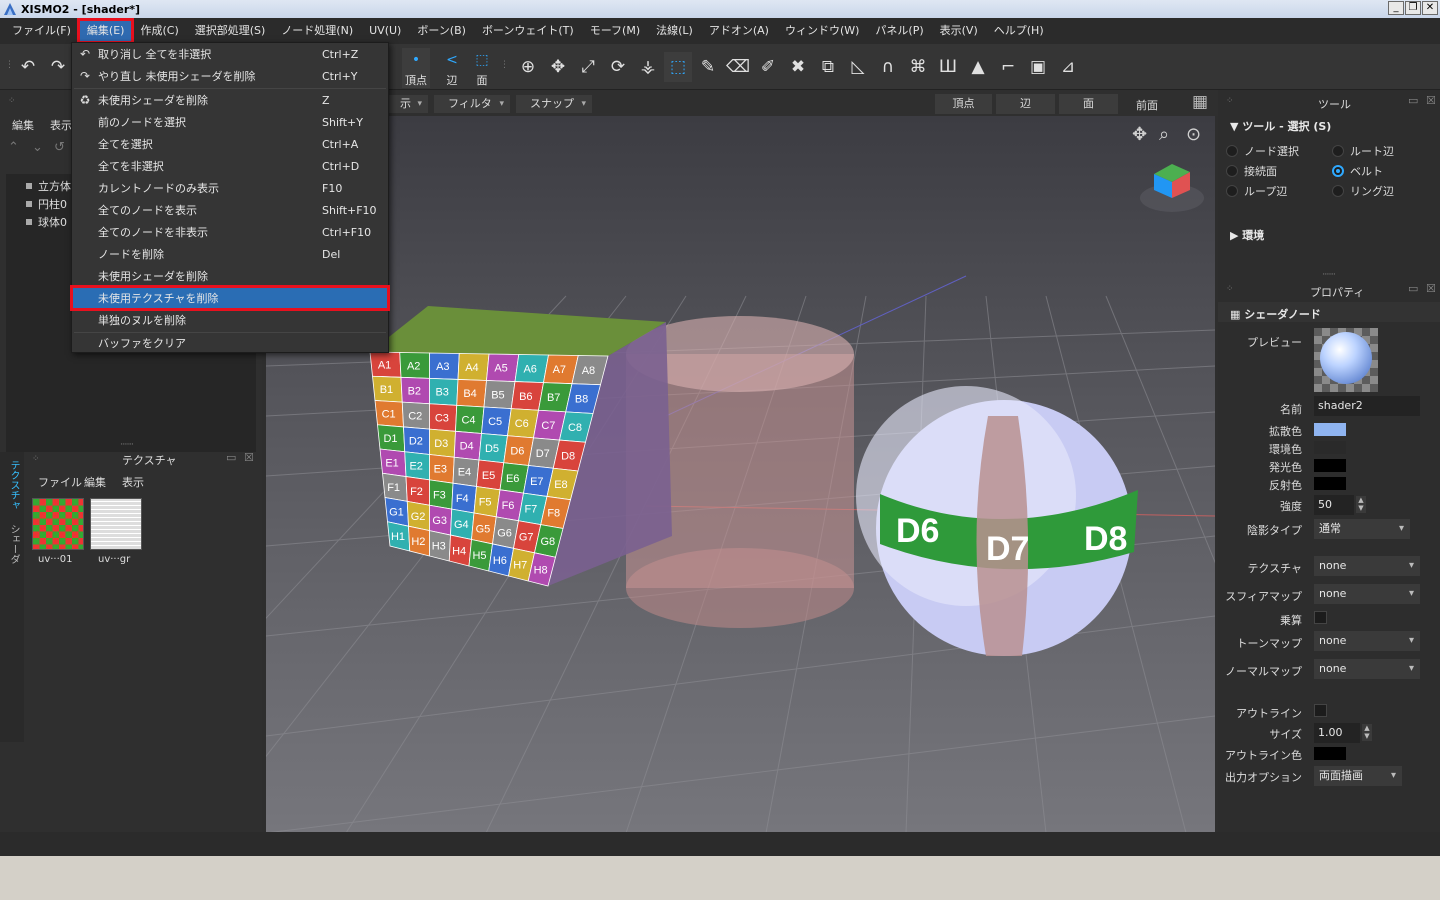 Image resolution: width=1440 pixels, height=900 pixels. What do you see at coordinates (1367, 594) in the screenshot?
I see `sphere-map-dropdown: none` at bounding box center [1367, 594].